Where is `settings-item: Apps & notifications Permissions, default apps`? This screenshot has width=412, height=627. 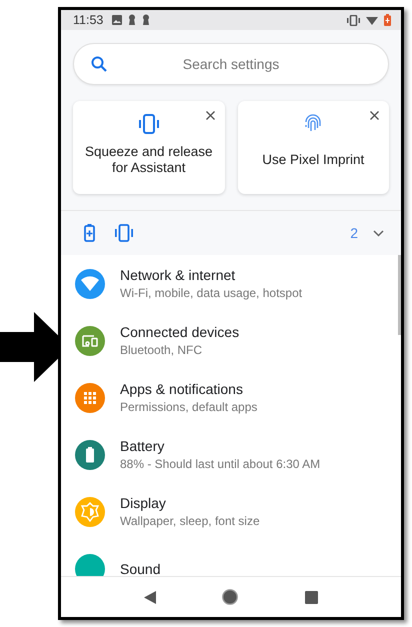 settings-item: Apps & notifications Permissions, default apps is located at coordinates (231, 397).